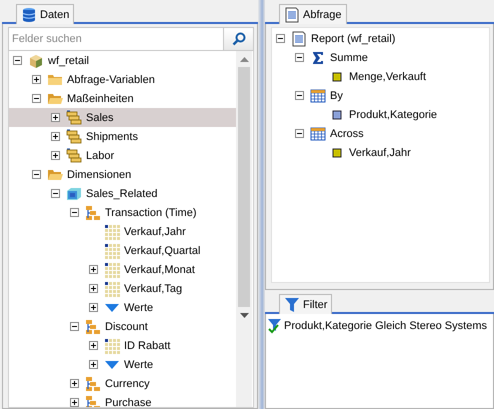 The height and width of the screenshot is (409, 494). Describe the element at coordinates (380, 57) in the screenshot. I see `tree-item: Summe` at that location.